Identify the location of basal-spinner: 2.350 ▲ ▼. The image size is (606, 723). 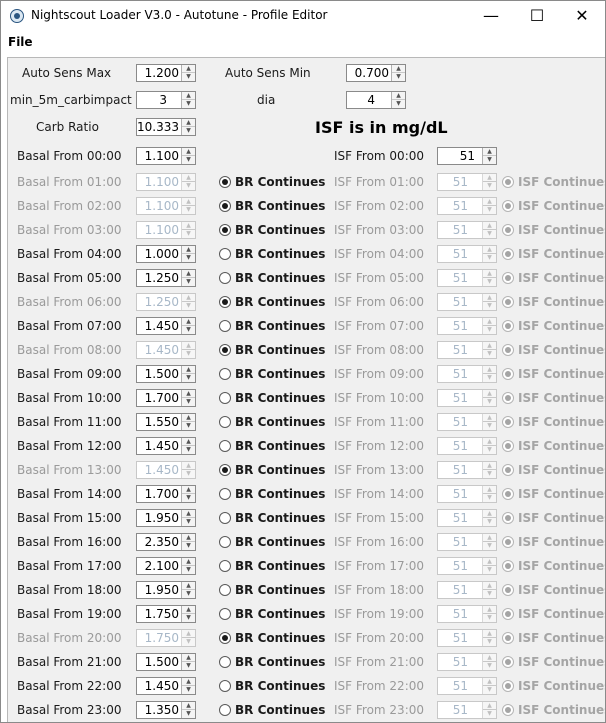
(166, 542).